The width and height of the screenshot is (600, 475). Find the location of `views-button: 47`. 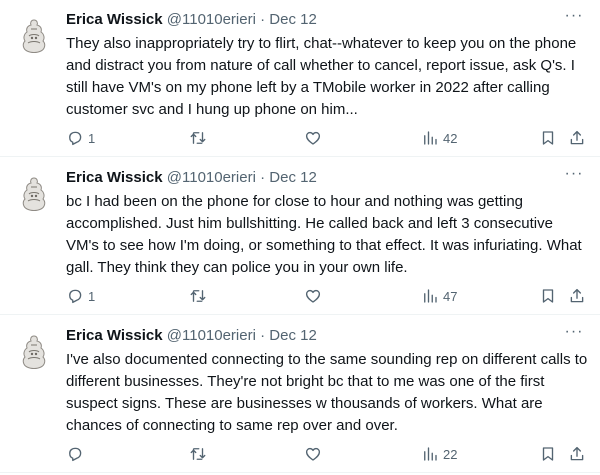

views-button: 47 is located at coordinates (439, 296).